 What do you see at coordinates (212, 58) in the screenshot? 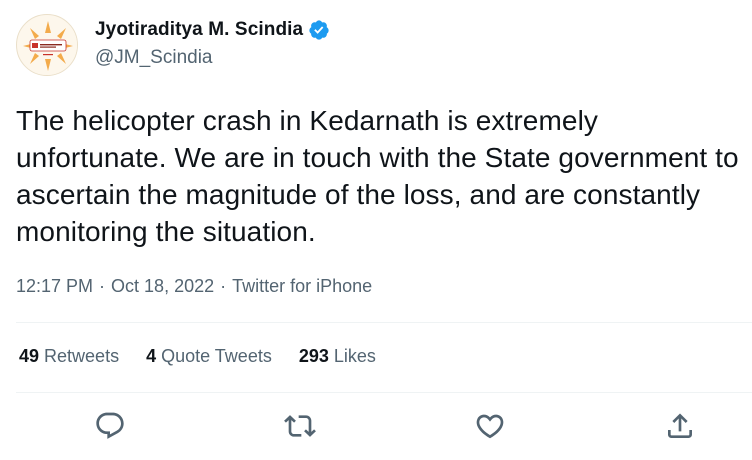
I see `handle: @JM_Scindia` at bounding box center [212, 58].